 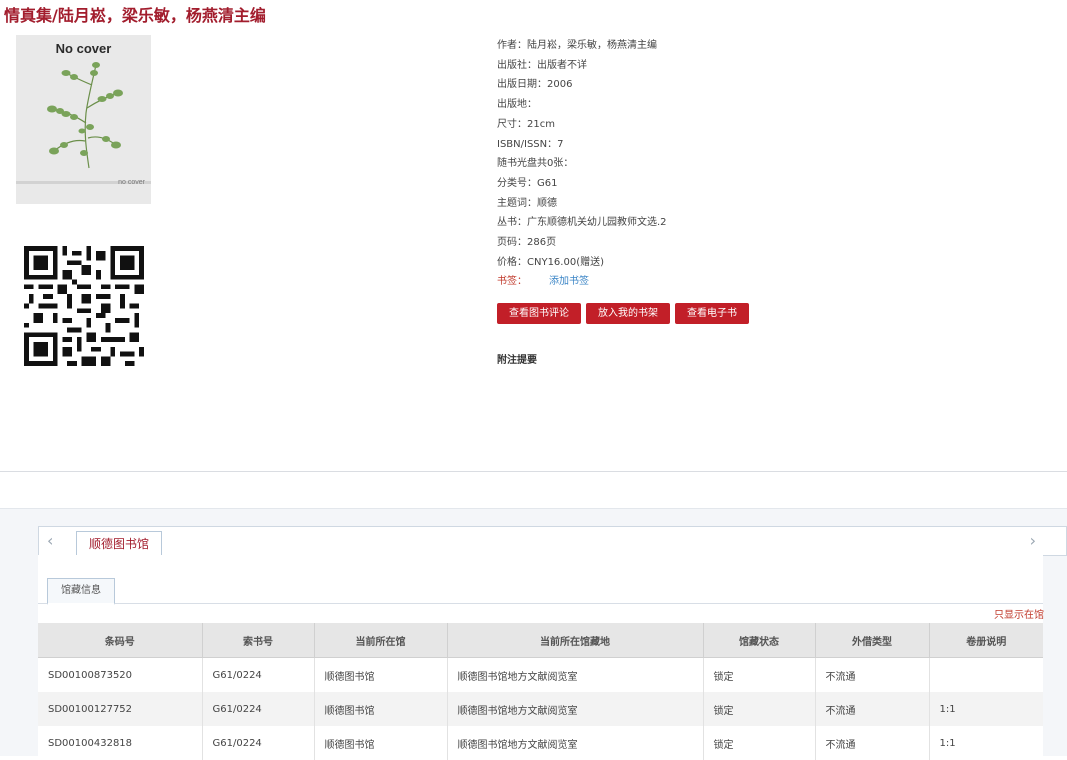 What do you see at coordinates (381, 640) in the screenshot?
I see `col-current-library: 当前所在馆` at bounding box center [381, 640].